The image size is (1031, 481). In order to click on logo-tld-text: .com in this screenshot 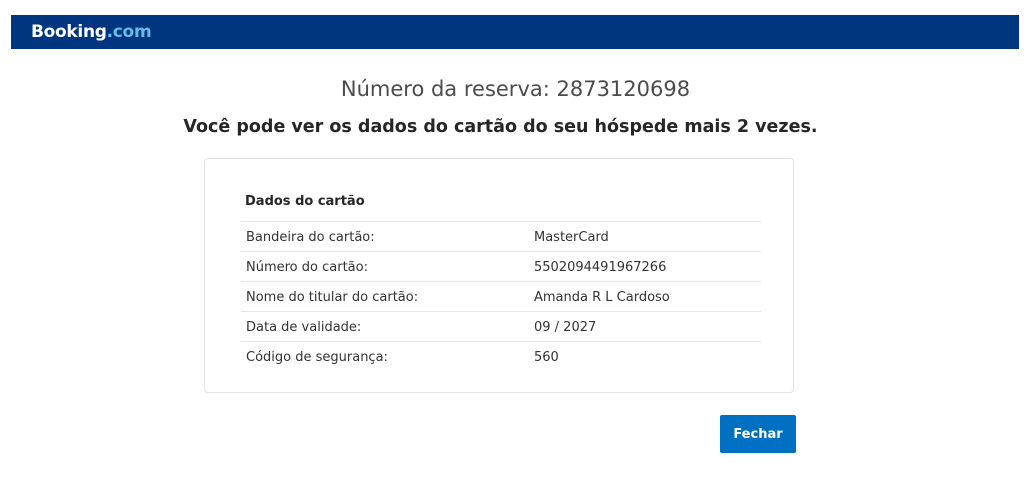, I will do `click(129, 32)`.